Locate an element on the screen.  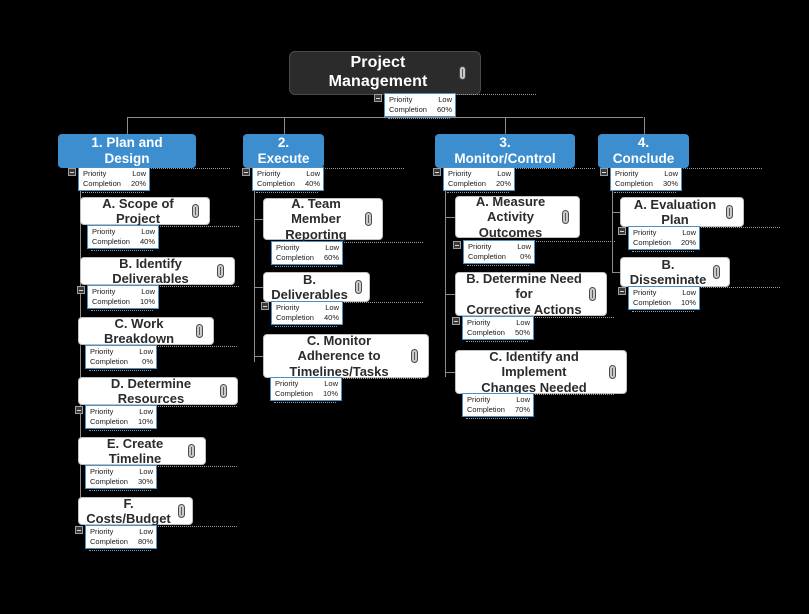
b1-a-meta: Priority Low Completion 40% is located at coordinates (123, 237).